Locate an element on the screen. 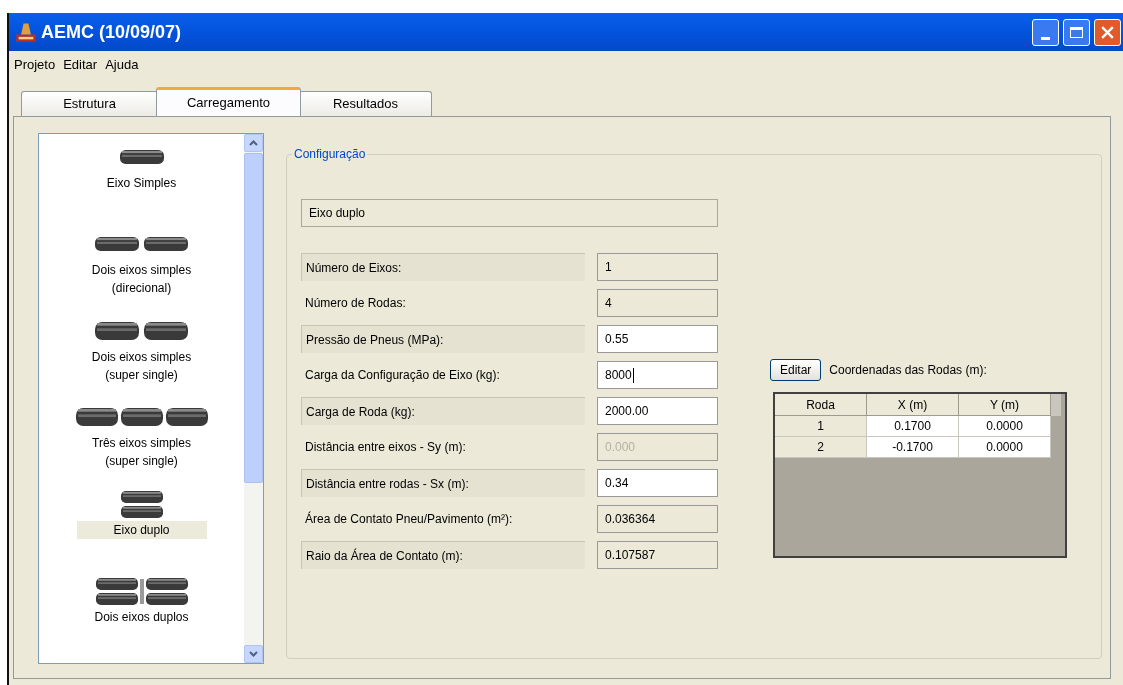 The width and height of the screenshot is (1123, 685). value-field: 0.107587 is located at coordinates (657, 555).